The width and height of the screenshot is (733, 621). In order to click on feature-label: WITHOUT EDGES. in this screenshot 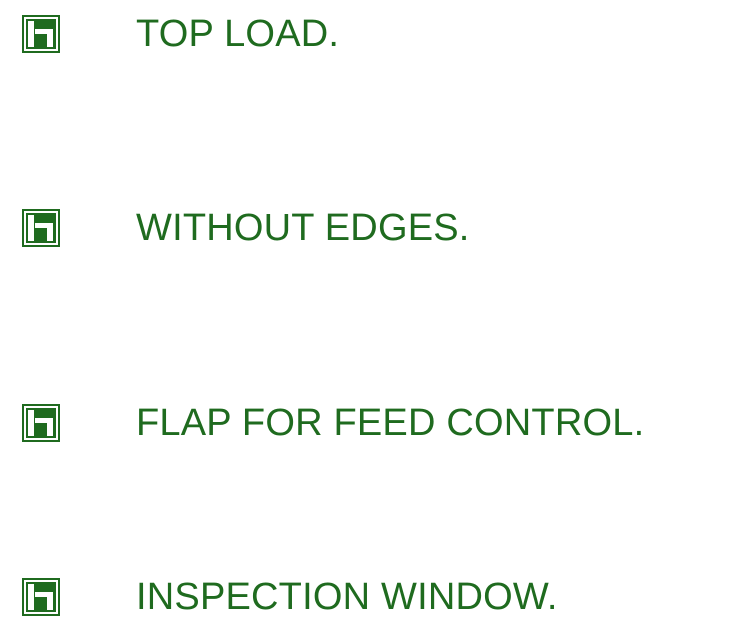, I will do `click(303, 228)`.